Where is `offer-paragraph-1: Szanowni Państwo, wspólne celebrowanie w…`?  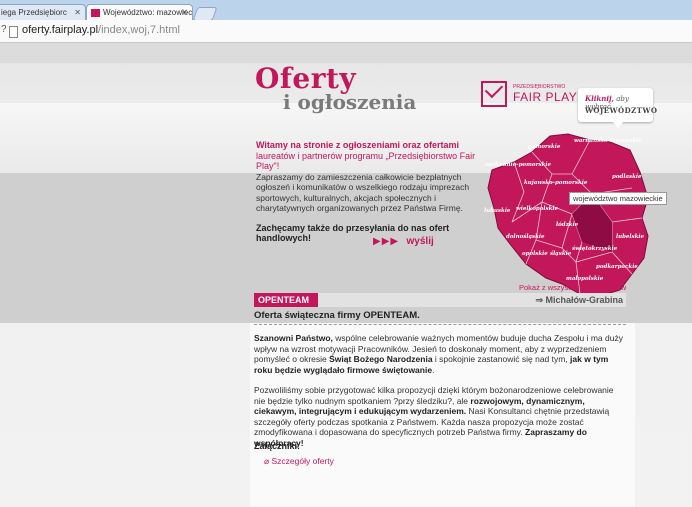
offer-paragraph-1: Szanowni Państwo, wspólne celebrowanie w… is located at coordinates (438, 354).